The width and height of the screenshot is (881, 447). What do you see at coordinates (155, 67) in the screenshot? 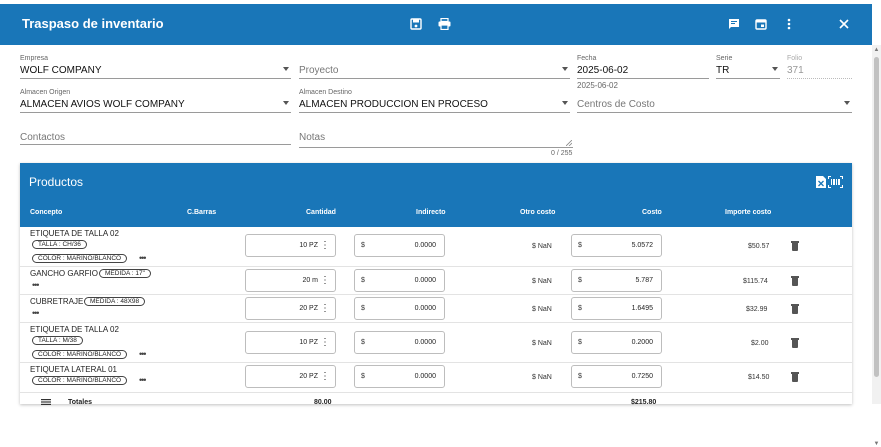
I see `empresa-select: Empresa WOLF COMPANY` at bounding box center [155, 67].